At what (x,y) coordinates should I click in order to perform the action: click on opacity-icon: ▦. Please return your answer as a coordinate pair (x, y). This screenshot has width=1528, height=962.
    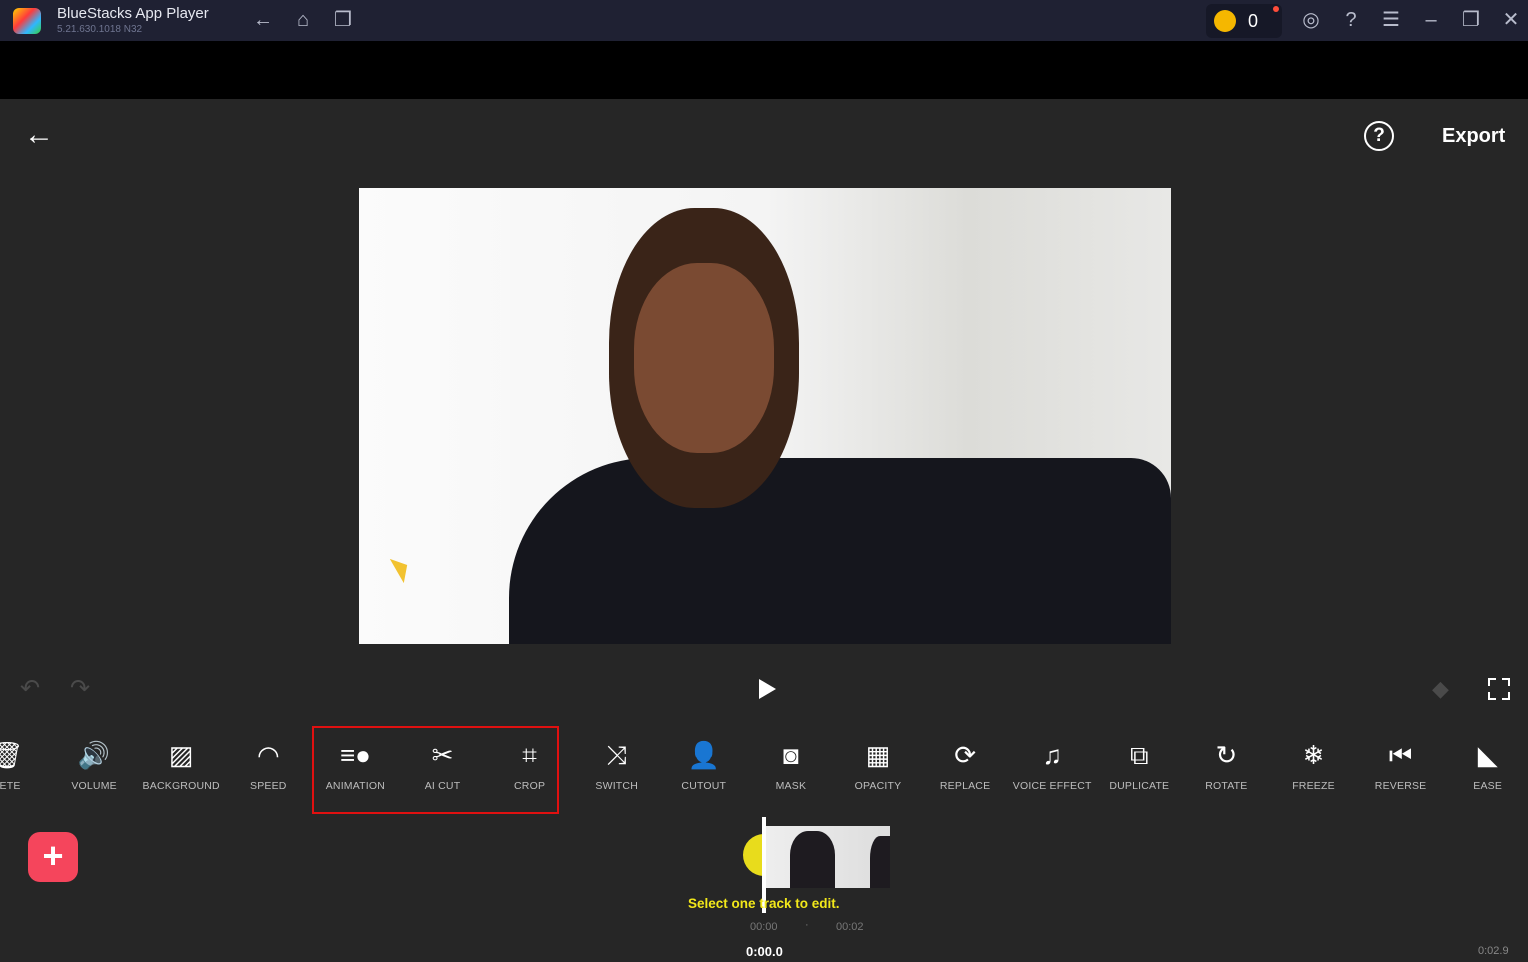
    Looking at the image, I should click on (878, 755).